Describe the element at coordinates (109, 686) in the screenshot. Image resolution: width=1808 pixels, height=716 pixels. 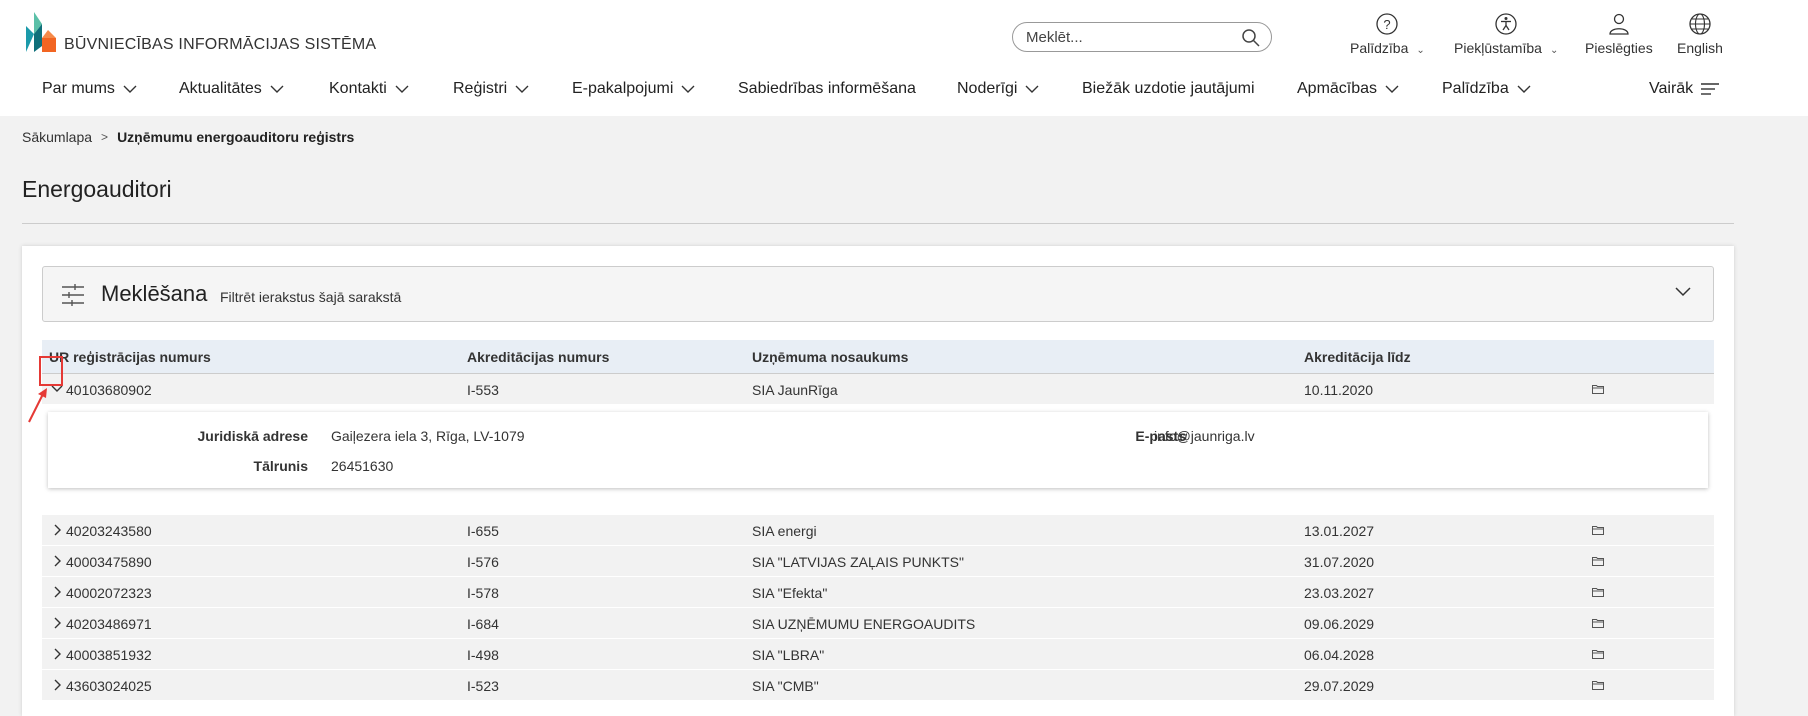
I see `cell-reg: 43603024025` at that location.